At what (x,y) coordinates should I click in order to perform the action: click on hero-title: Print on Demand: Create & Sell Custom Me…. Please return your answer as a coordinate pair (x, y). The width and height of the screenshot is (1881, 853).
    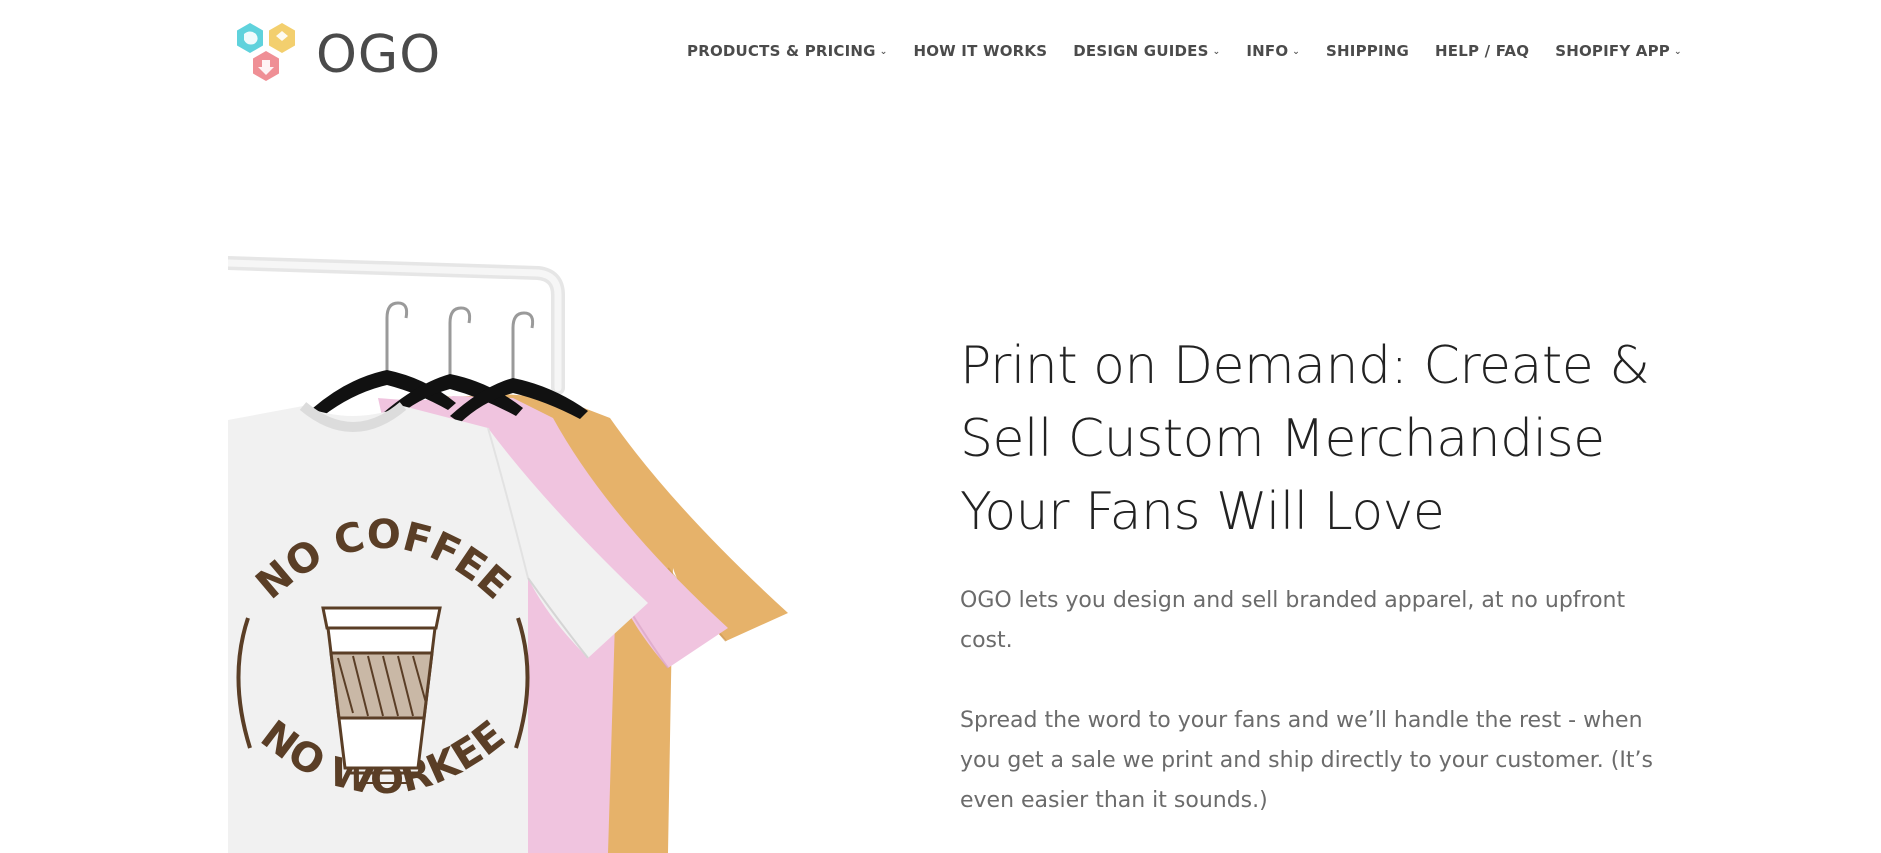
    Looking at the image, I should click on (1305, 439).